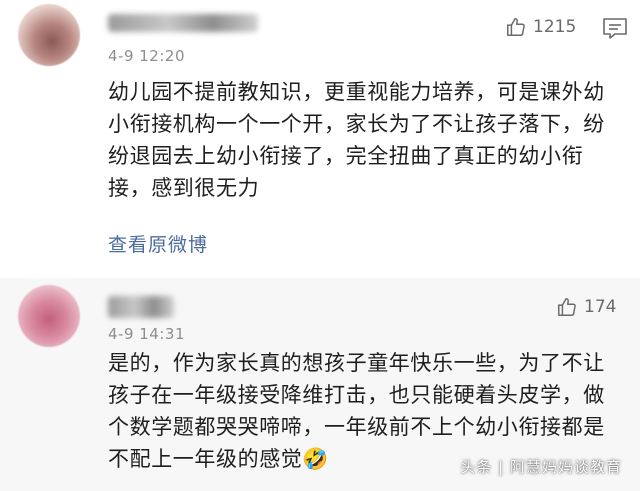 The height and width of the screenshot is (491, 640). I want to click on like-button: 174, so click(586, 307).